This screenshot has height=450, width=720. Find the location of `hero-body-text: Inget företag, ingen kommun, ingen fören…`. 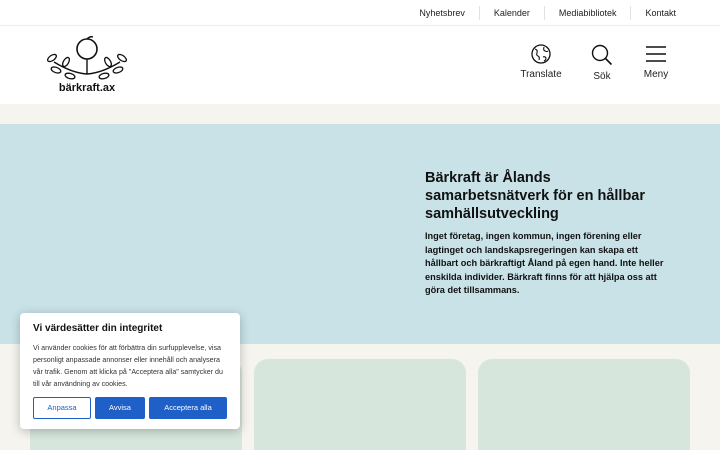

hero-body-text: Inget företag, ingen kommun, ingen fören… is located at coordinates (544, 263).